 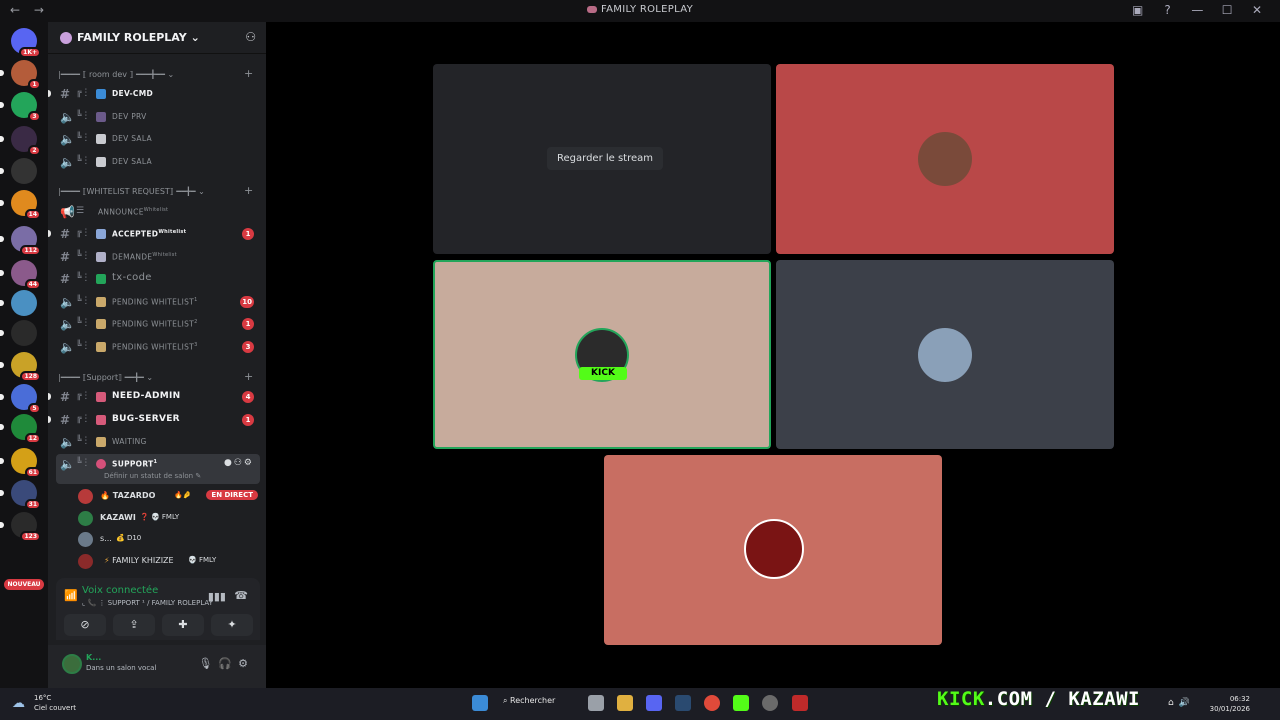 I want to click on maximize-icon: ☐, so click(x=1227, y=10).